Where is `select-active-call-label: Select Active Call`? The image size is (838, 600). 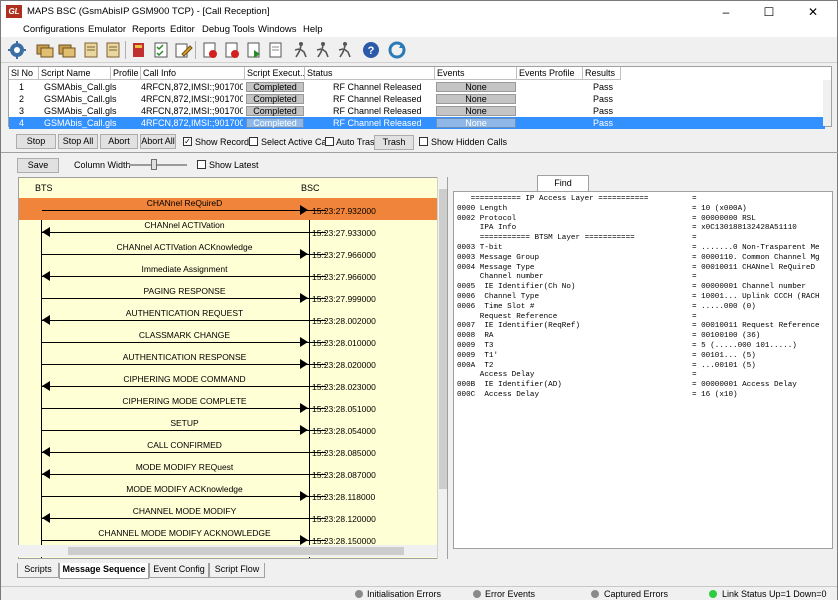 select-active-call-label: Select Active Call is located at coordinates (296, 142).